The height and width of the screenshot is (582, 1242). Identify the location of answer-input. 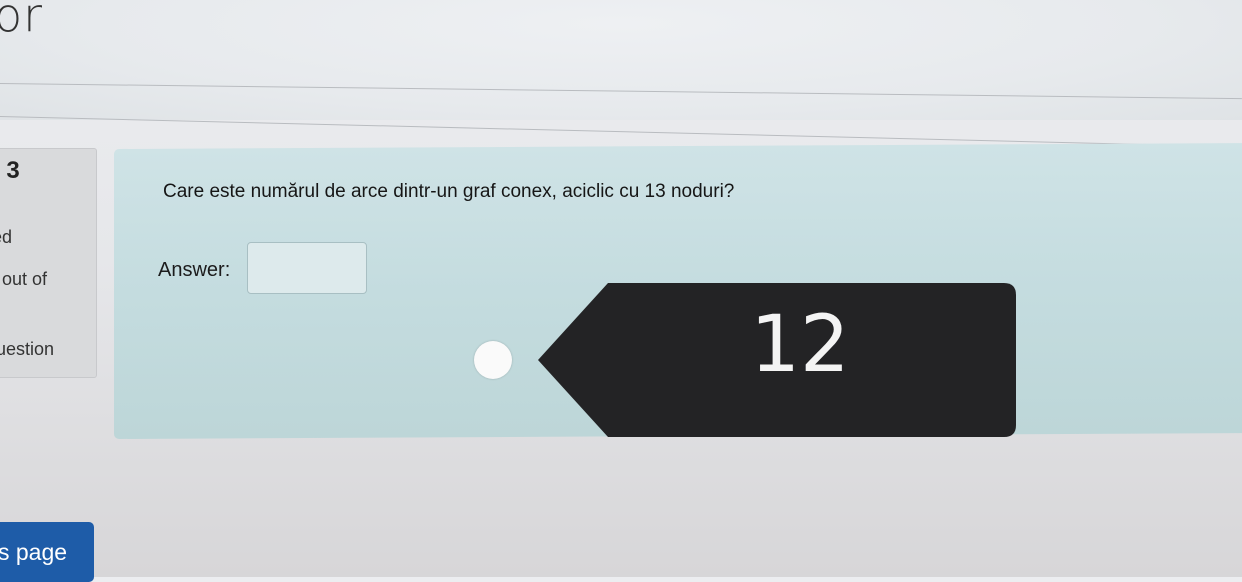
(307, 268).